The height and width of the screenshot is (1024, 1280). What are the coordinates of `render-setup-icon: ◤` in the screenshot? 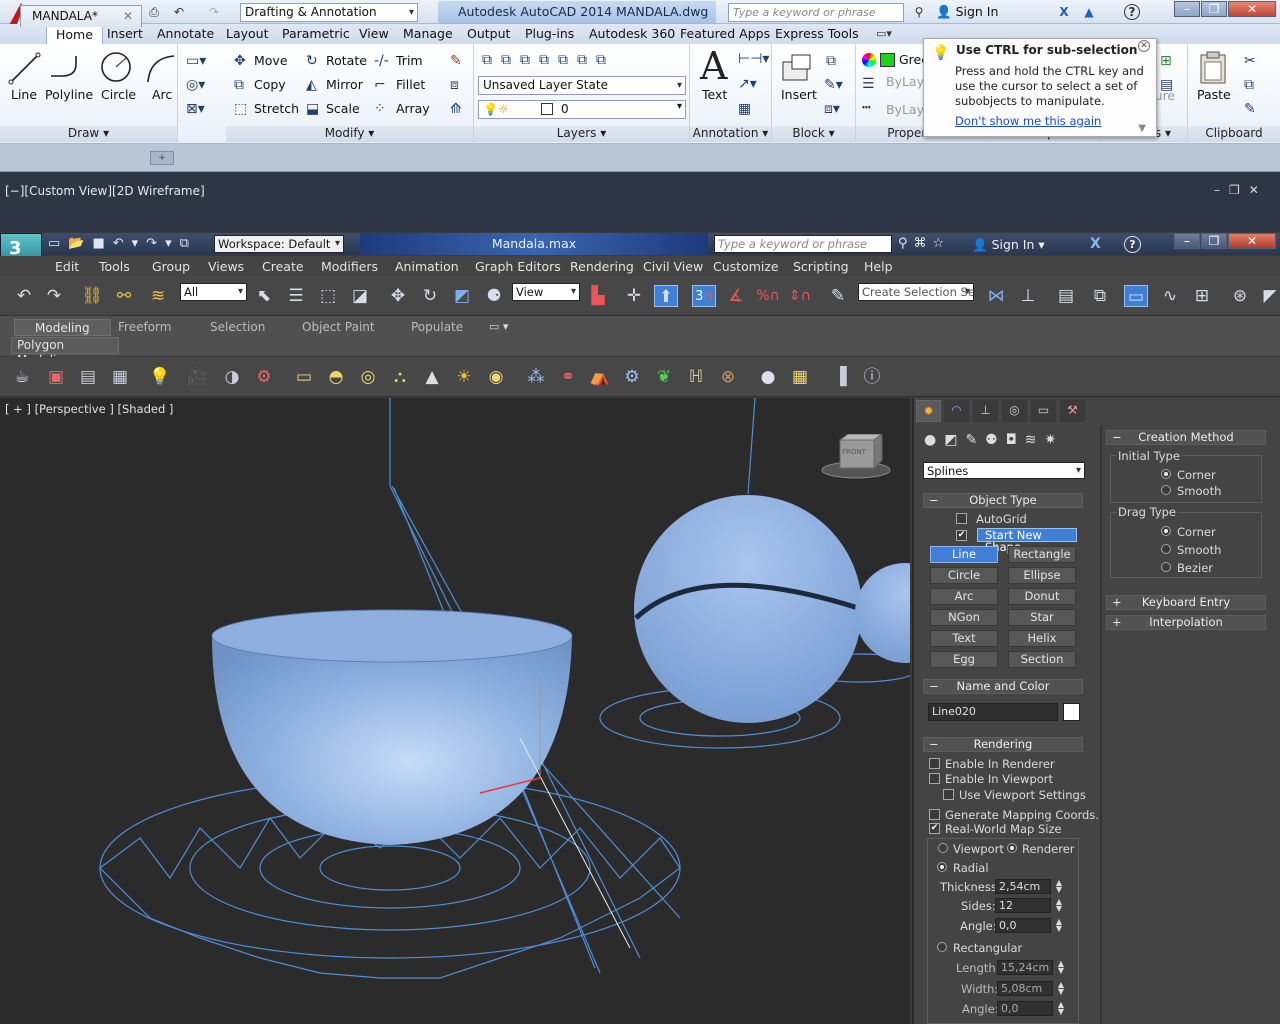 It's located at (1269, 296).